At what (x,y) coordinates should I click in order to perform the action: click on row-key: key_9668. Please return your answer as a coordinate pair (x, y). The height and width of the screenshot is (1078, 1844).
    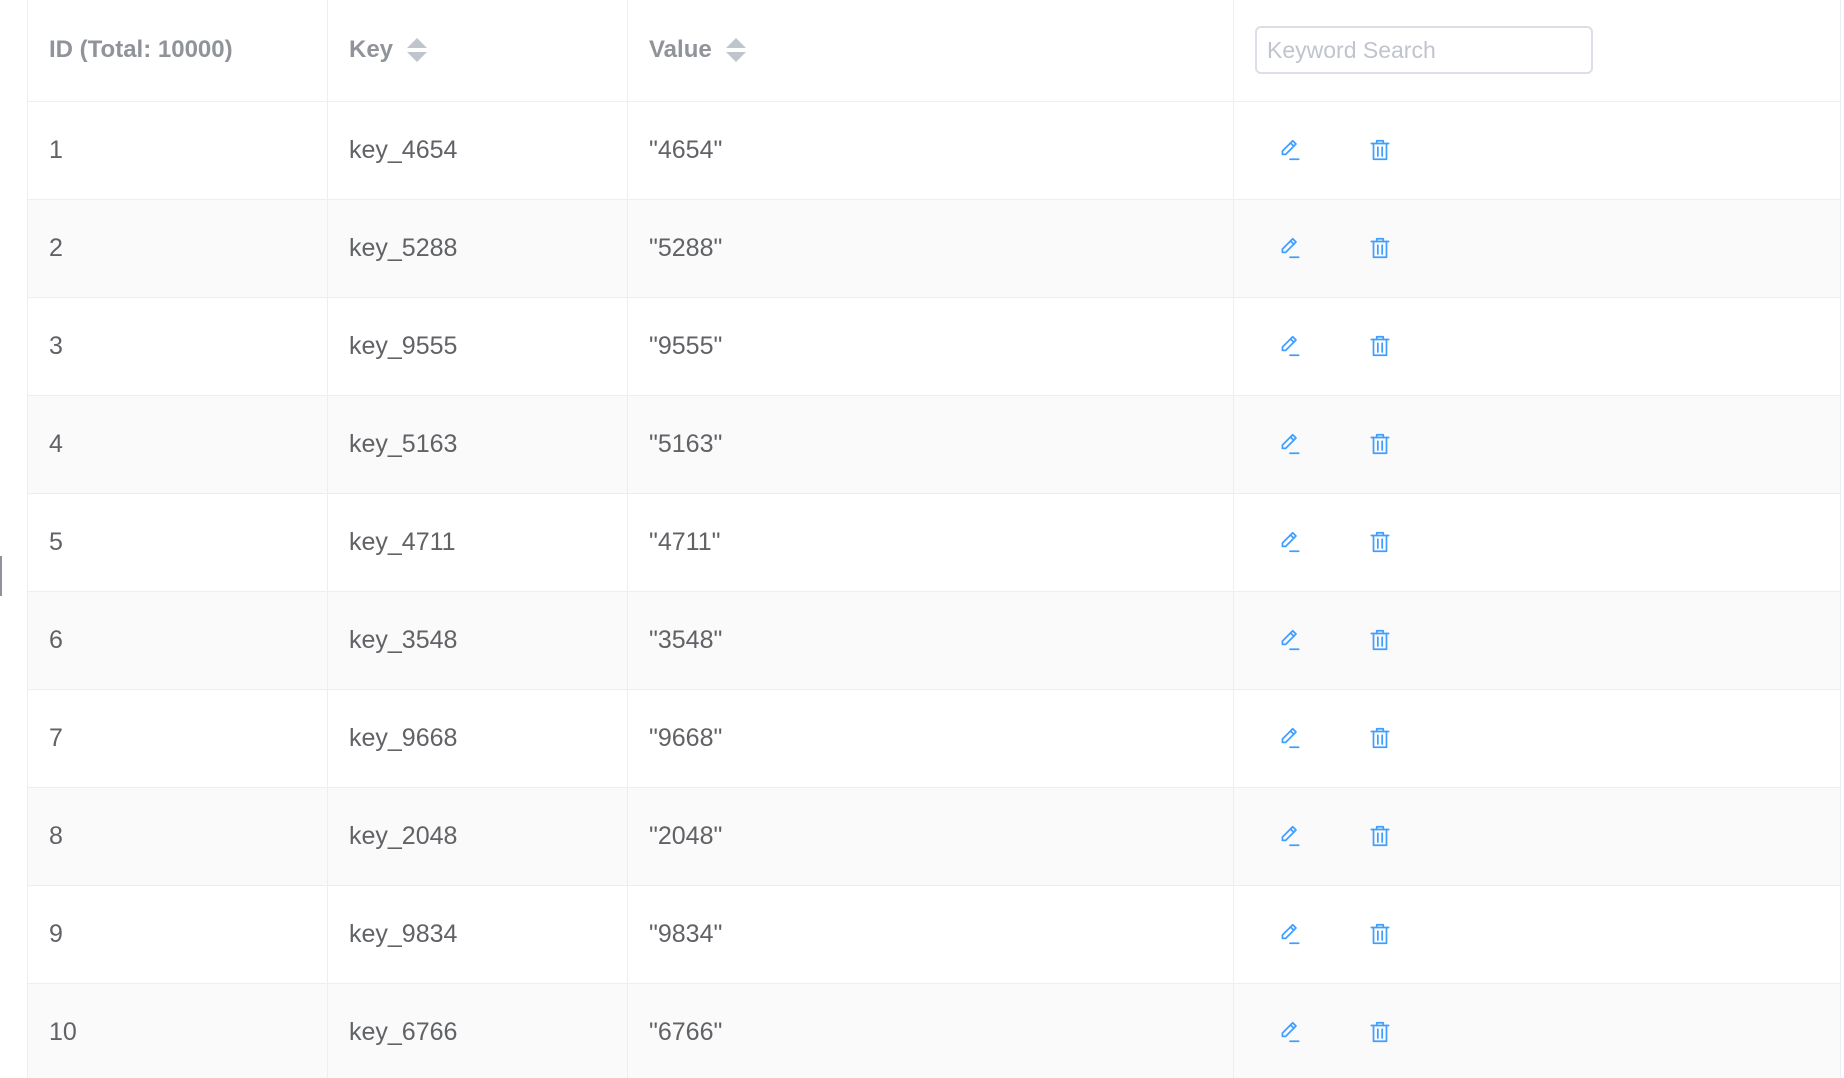
    Looking at the image, I should click on (403, 737).